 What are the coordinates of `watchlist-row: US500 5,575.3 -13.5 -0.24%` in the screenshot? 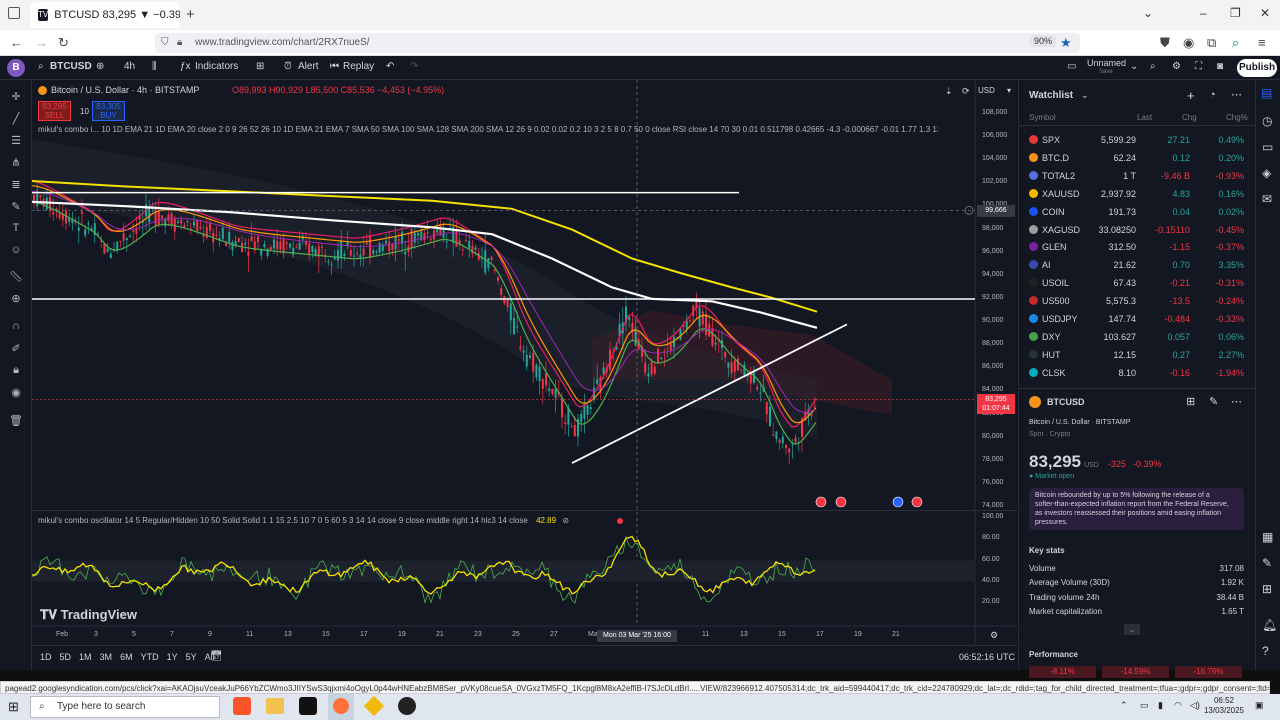 It's located at (1137, 302).